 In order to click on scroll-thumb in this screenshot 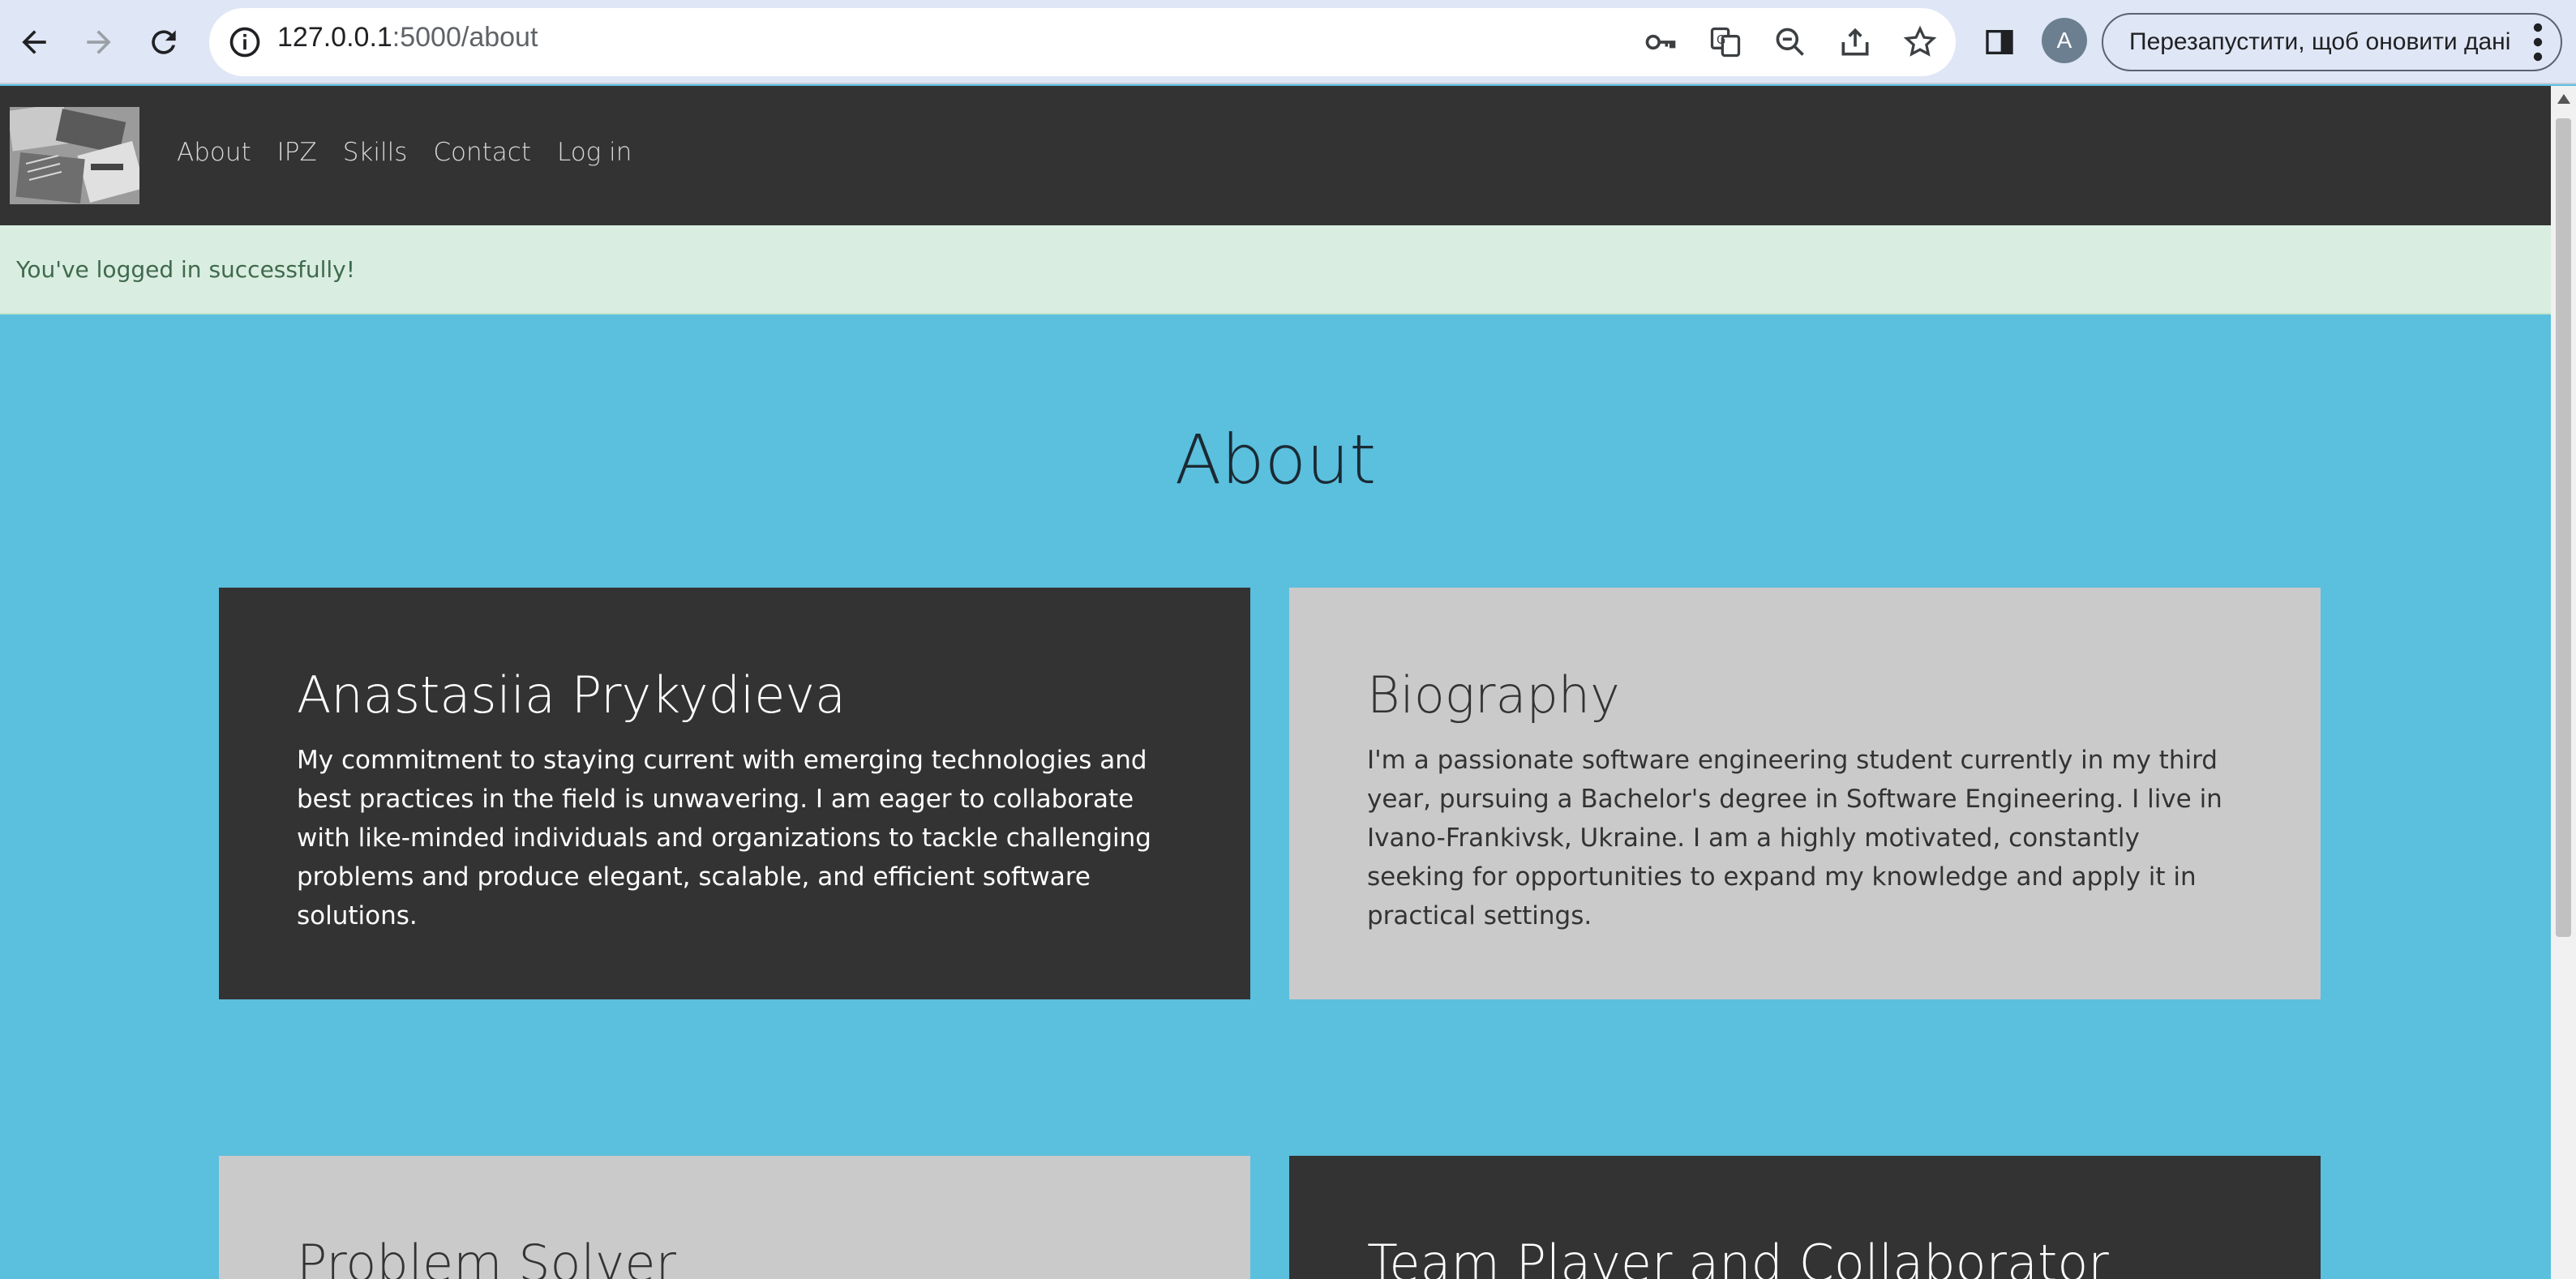, I will do `click(2563, 527)`.